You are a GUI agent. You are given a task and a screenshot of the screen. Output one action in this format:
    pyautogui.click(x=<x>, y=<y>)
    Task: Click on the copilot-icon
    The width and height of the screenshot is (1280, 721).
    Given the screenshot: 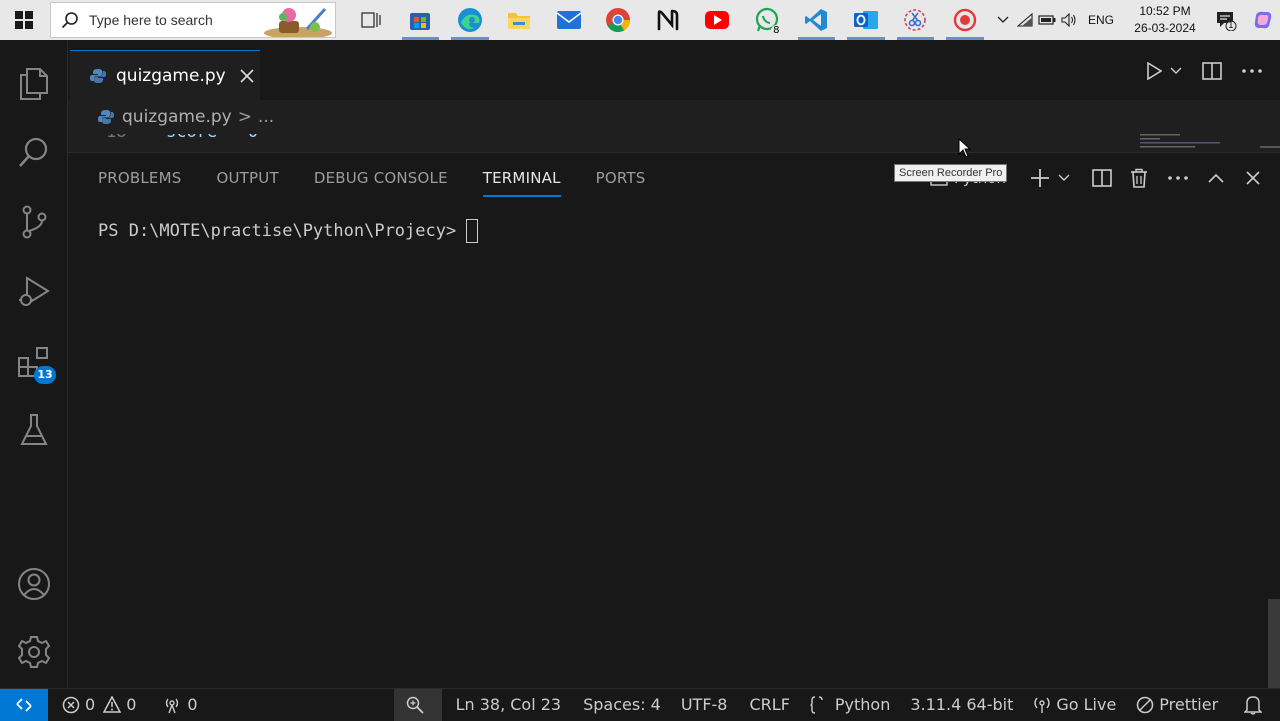 What is the action you would take?
    pyautogui.click(x=1263, y=20)
    